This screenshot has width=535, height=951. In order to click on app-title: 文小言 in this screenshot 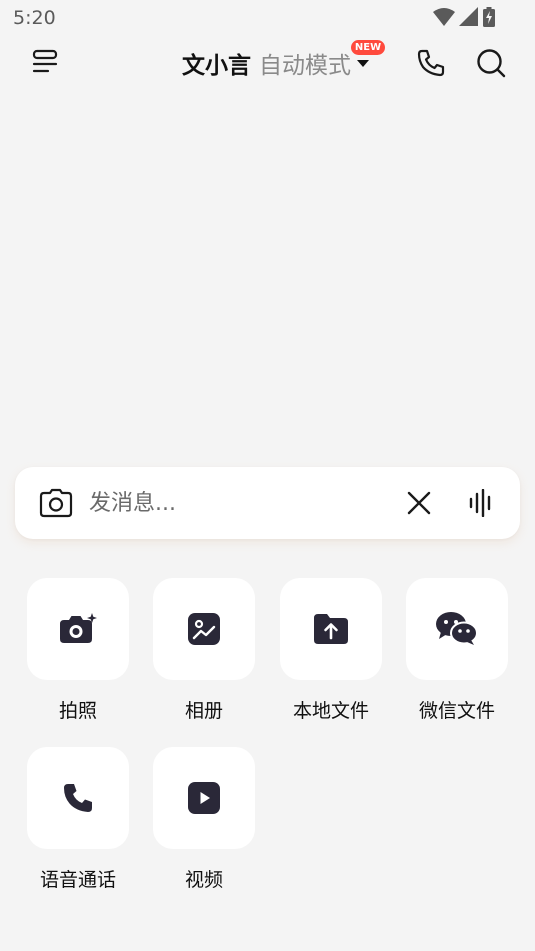, I will do `click(216, 66)`.